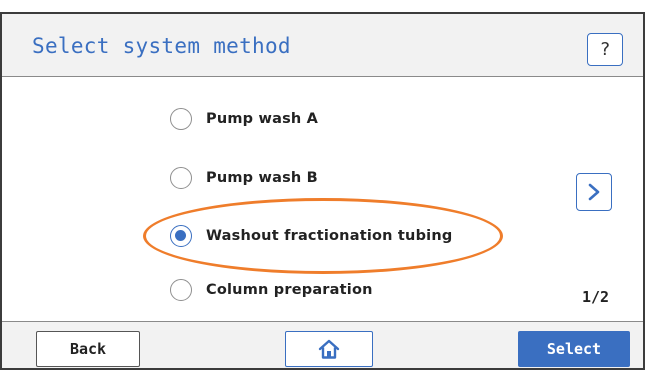  I want to click on home-icon, so click(329, 349).